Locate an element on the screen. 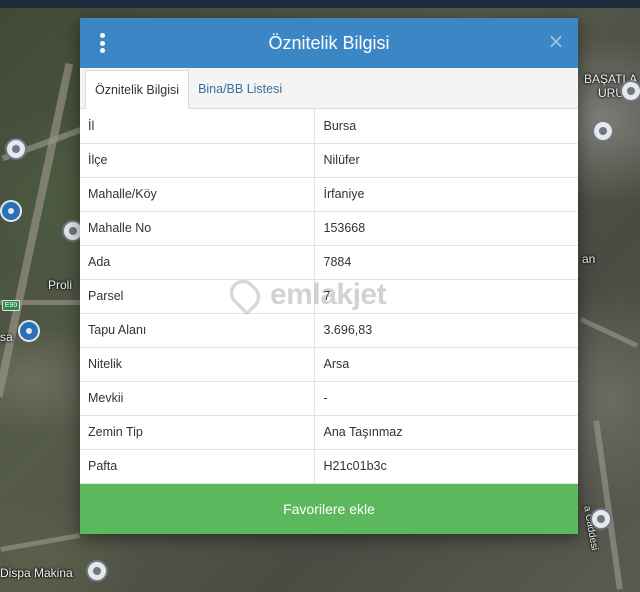 The image size is (640, 592). table-row: Tapu Alanı 3.696,83 is located at coordinates (329, 330).